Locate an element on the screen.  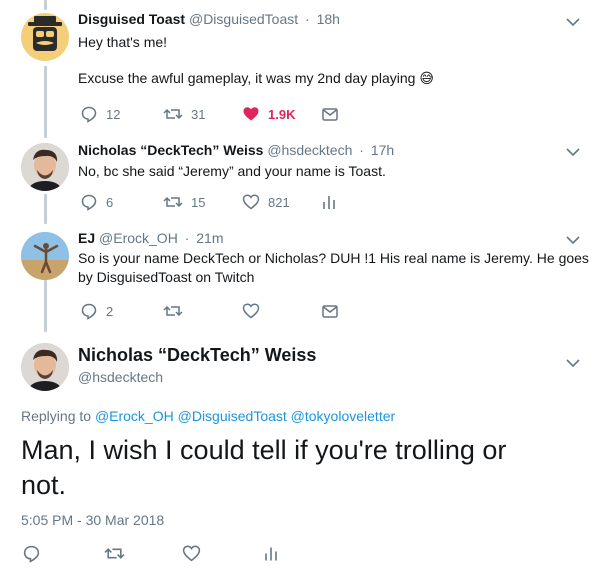
tweet-time: 18h is located at coordinates (328, 19).